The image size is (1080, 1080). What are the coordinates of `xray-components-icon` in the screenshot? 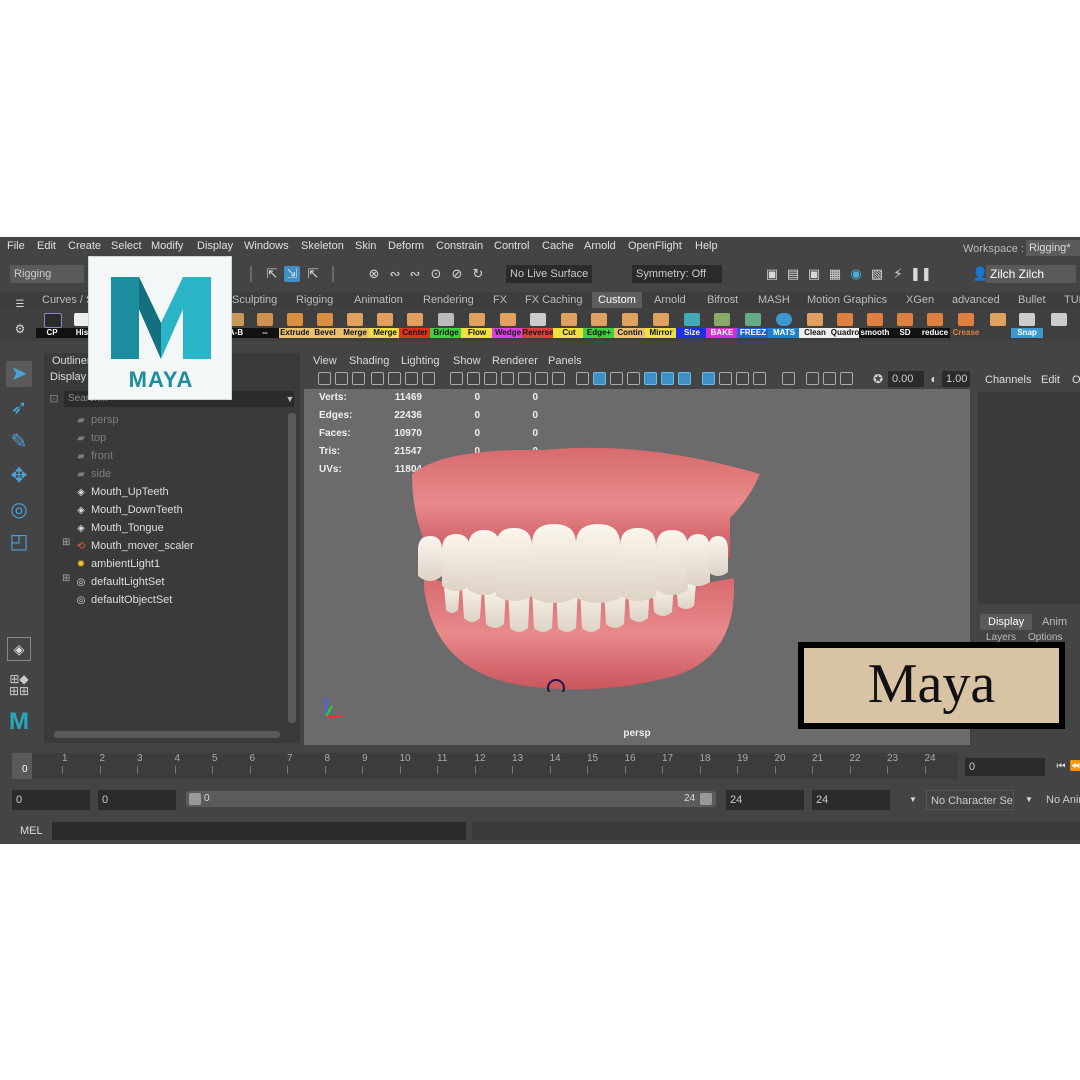 It's located at (759, 378).